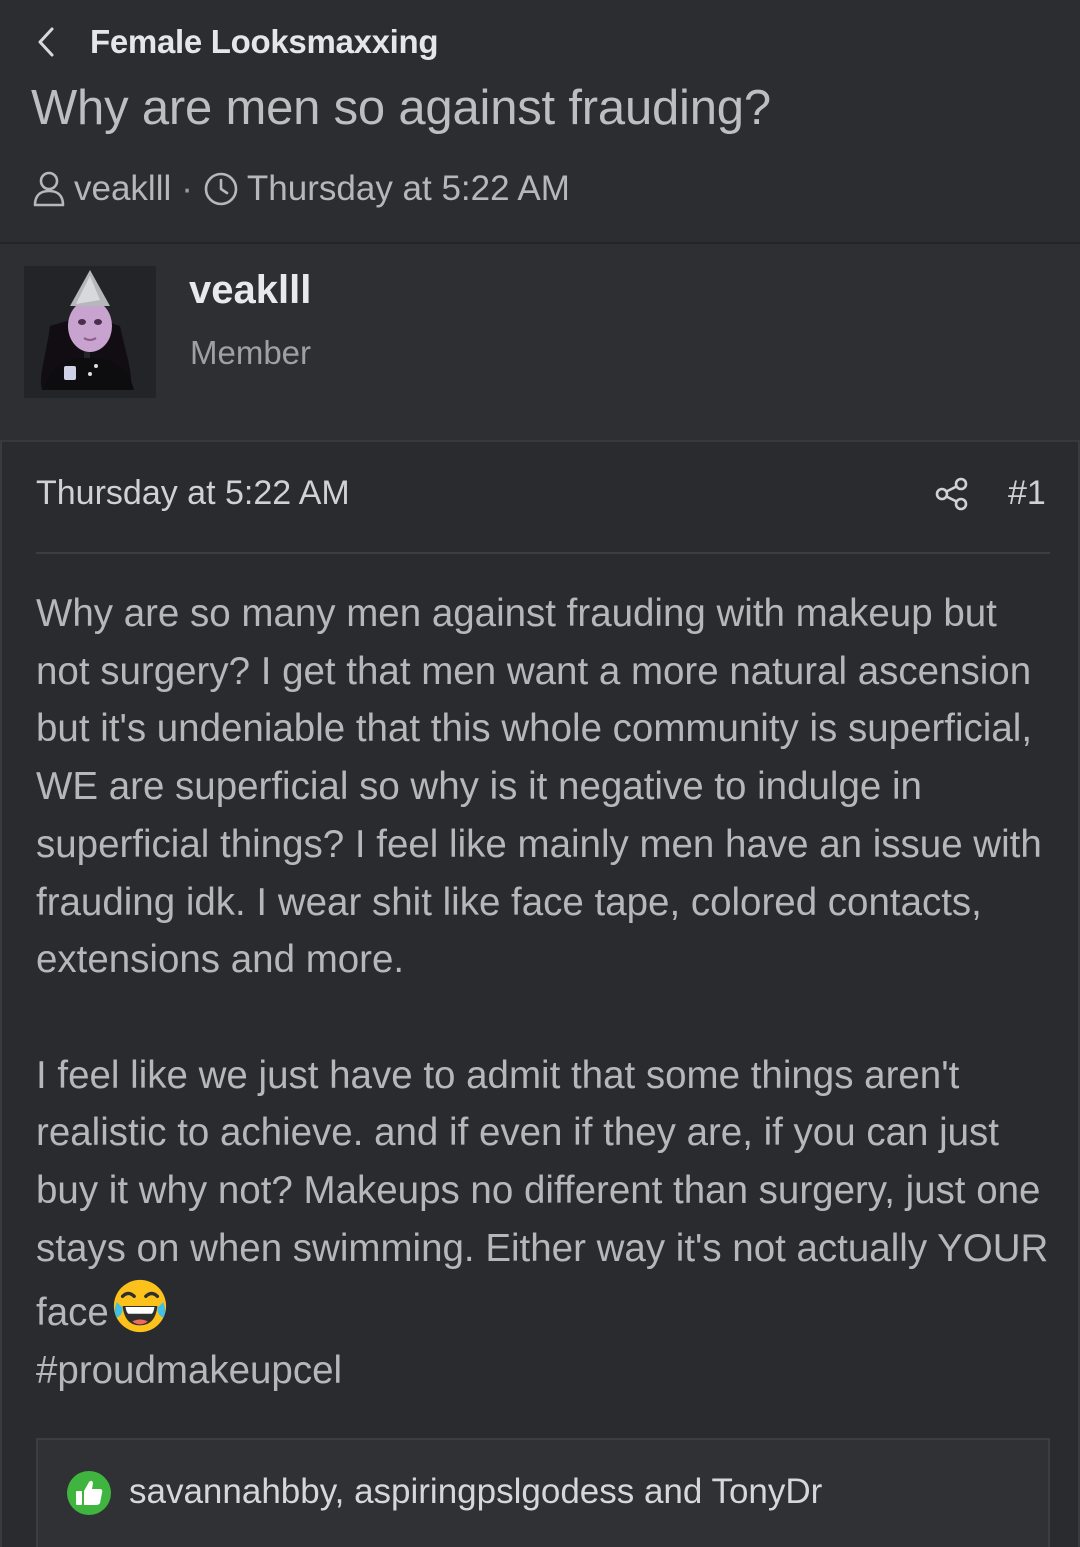 This screenshot has width=1080, height=1547. Describe the element at coordinates (264, 42) in the screenshot. I see `forum-link: Female Looksmaxxing` at that location.